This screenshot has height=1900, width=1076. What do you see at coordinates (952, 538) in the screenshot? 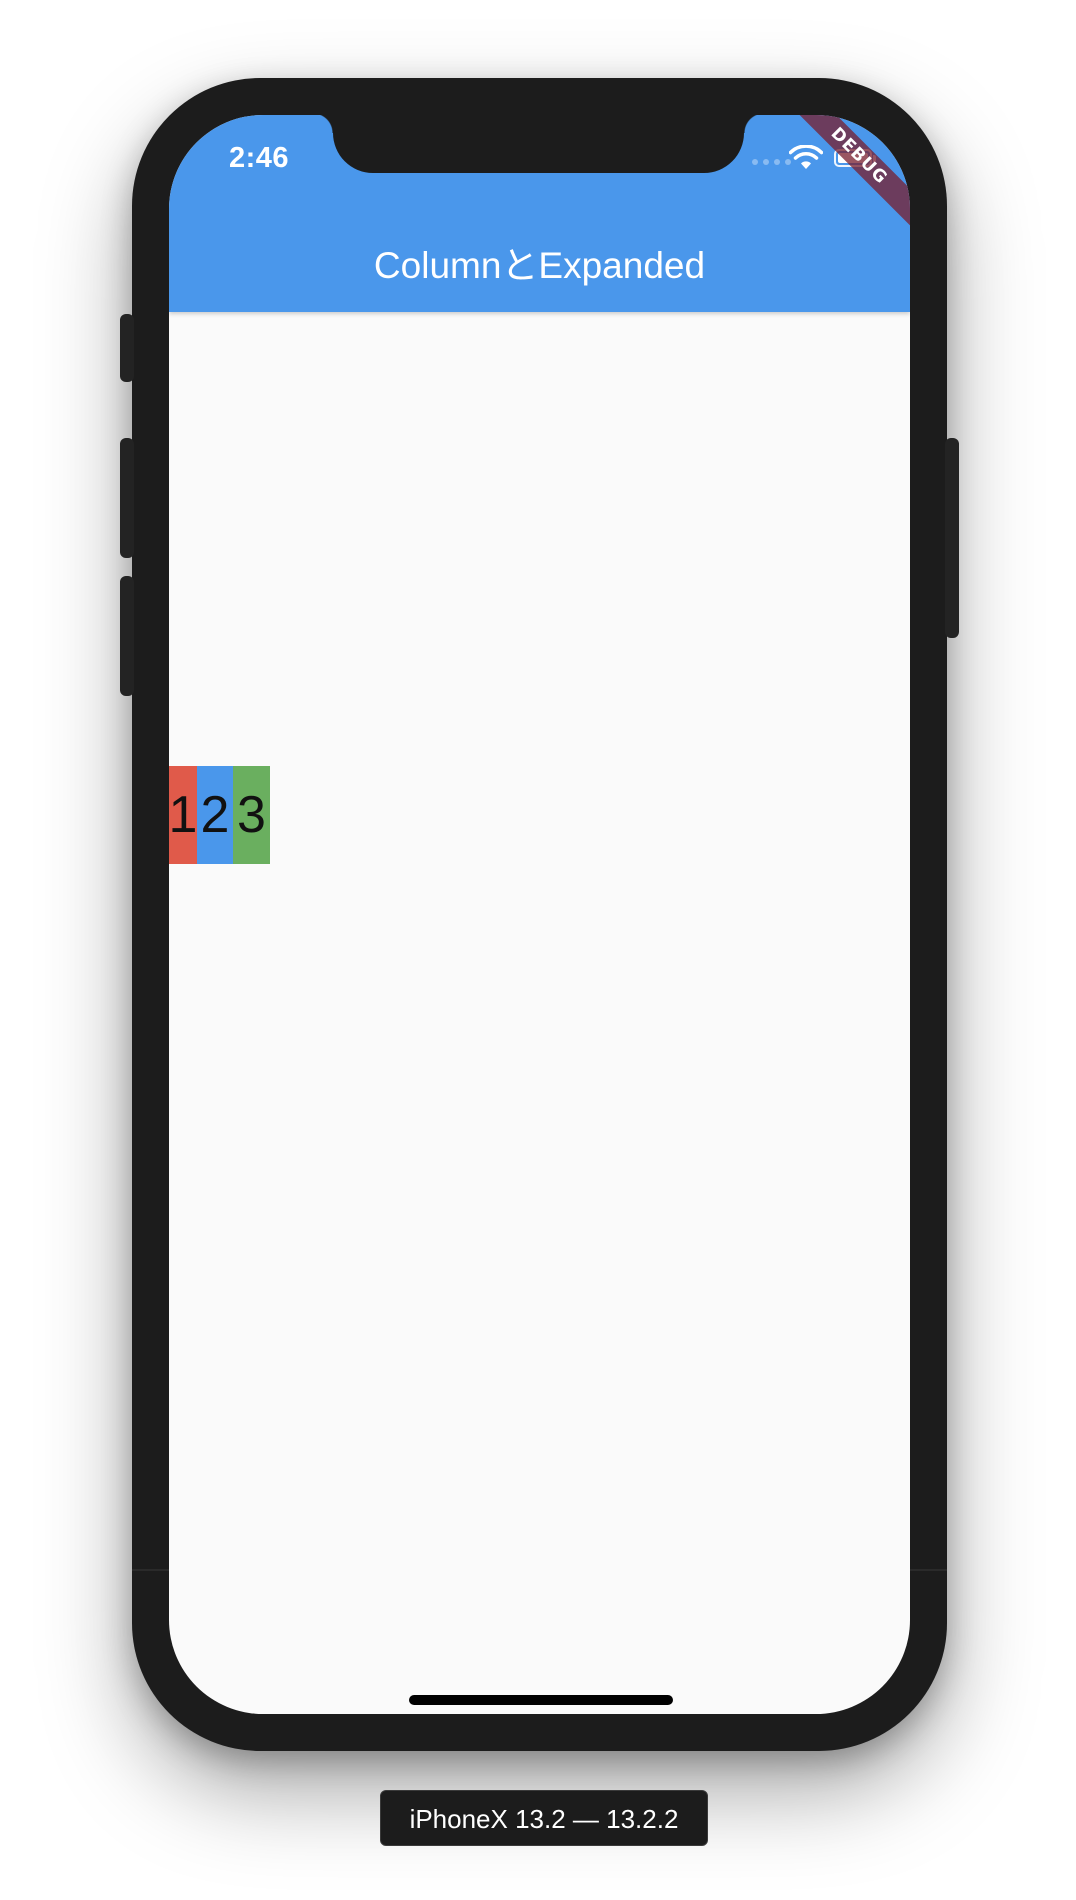
I see `power-button` at bounding box center [952, 538].